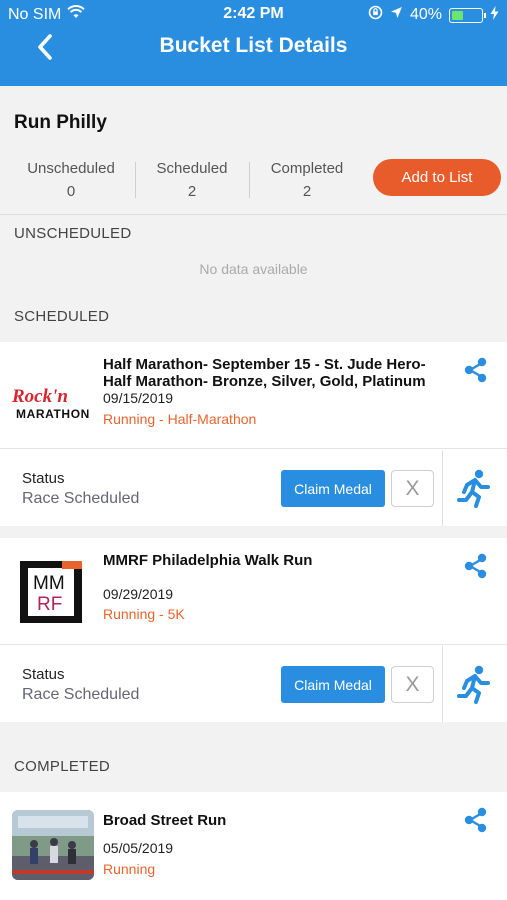 Image resolution: width=507 pixels, height=900 pixels. What do you see at coordinates (62, 316) in the screenshot?
I see `section-title-scheduled: SCHEDULED` at bounding box center [62, 316].